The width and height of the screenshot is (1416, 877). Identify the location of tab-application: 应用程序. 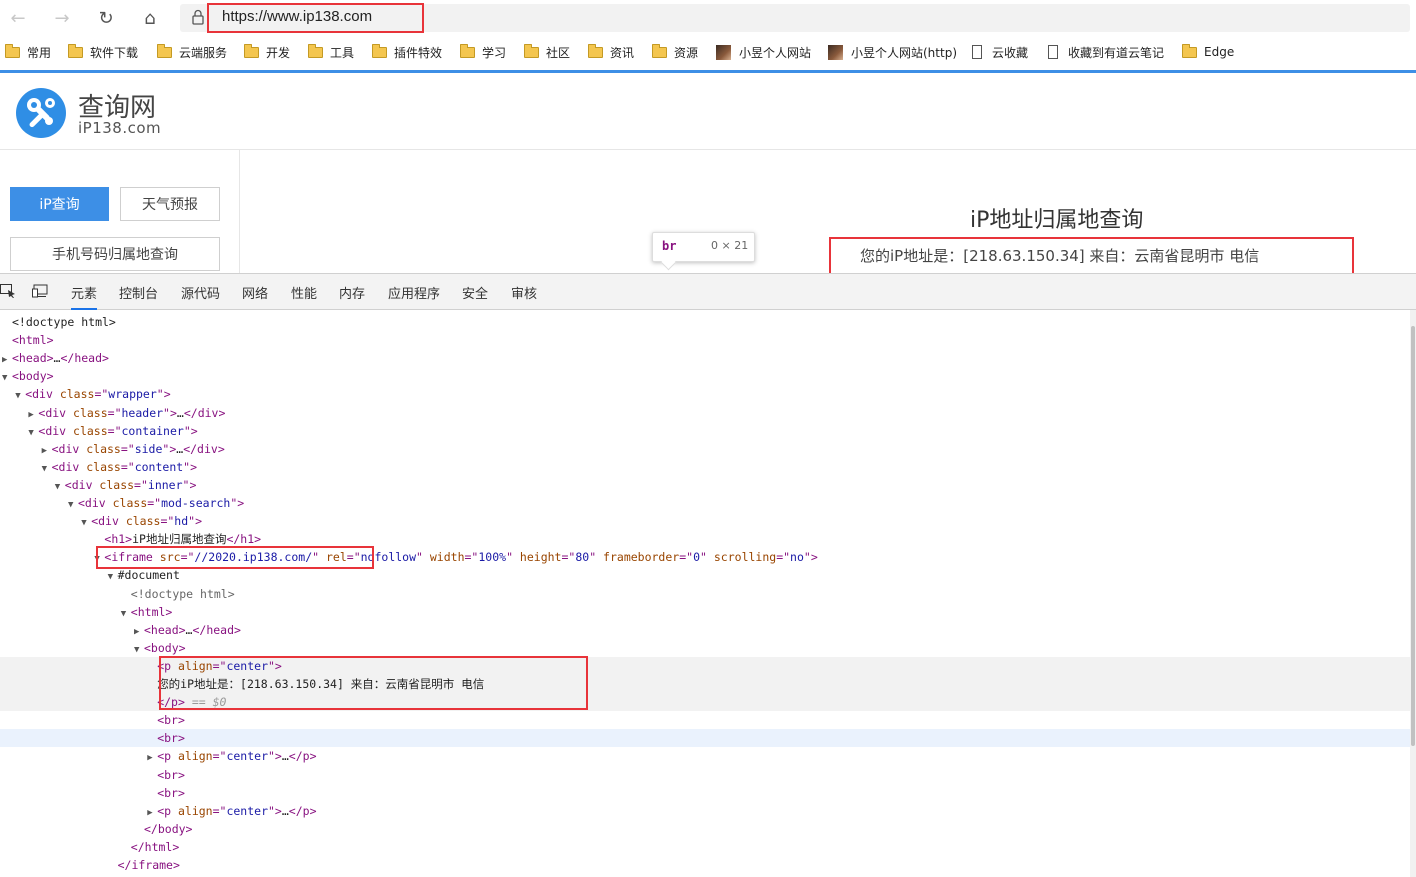
(414, 292).